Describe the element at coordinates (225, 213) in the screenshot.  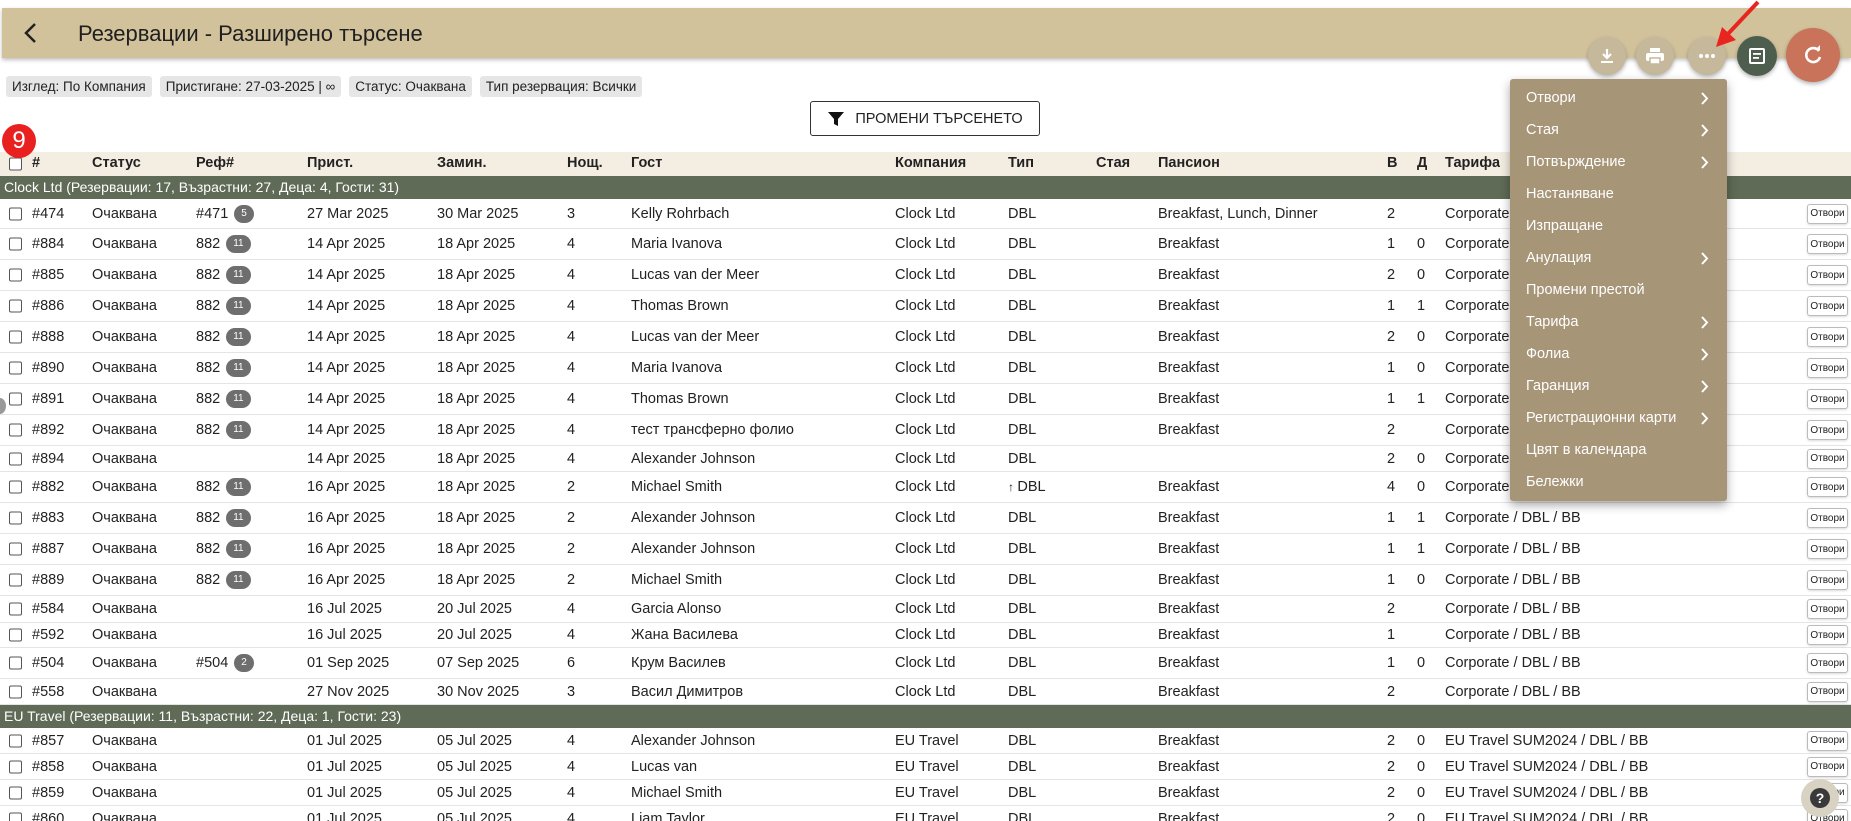
I see `cell-ref: #471 5` at that location.